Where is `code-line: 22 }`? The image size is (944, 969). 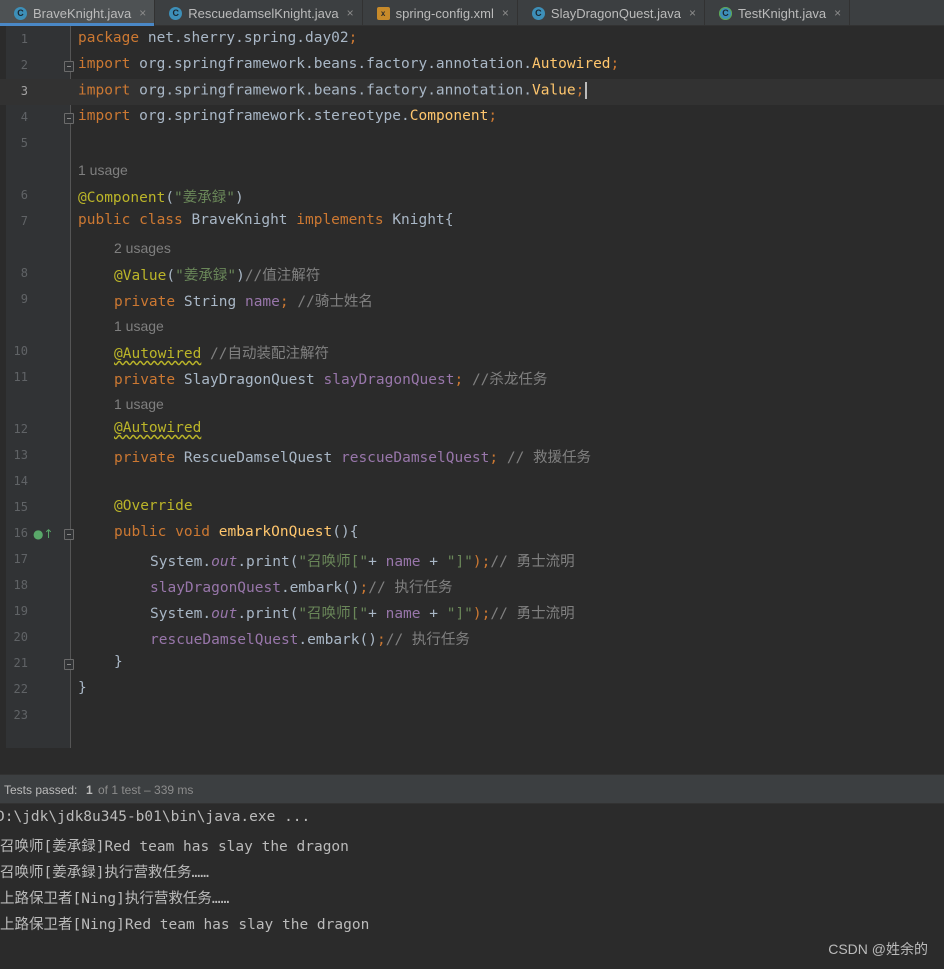
code-line: 22 } is located at coordinates (472, 690).